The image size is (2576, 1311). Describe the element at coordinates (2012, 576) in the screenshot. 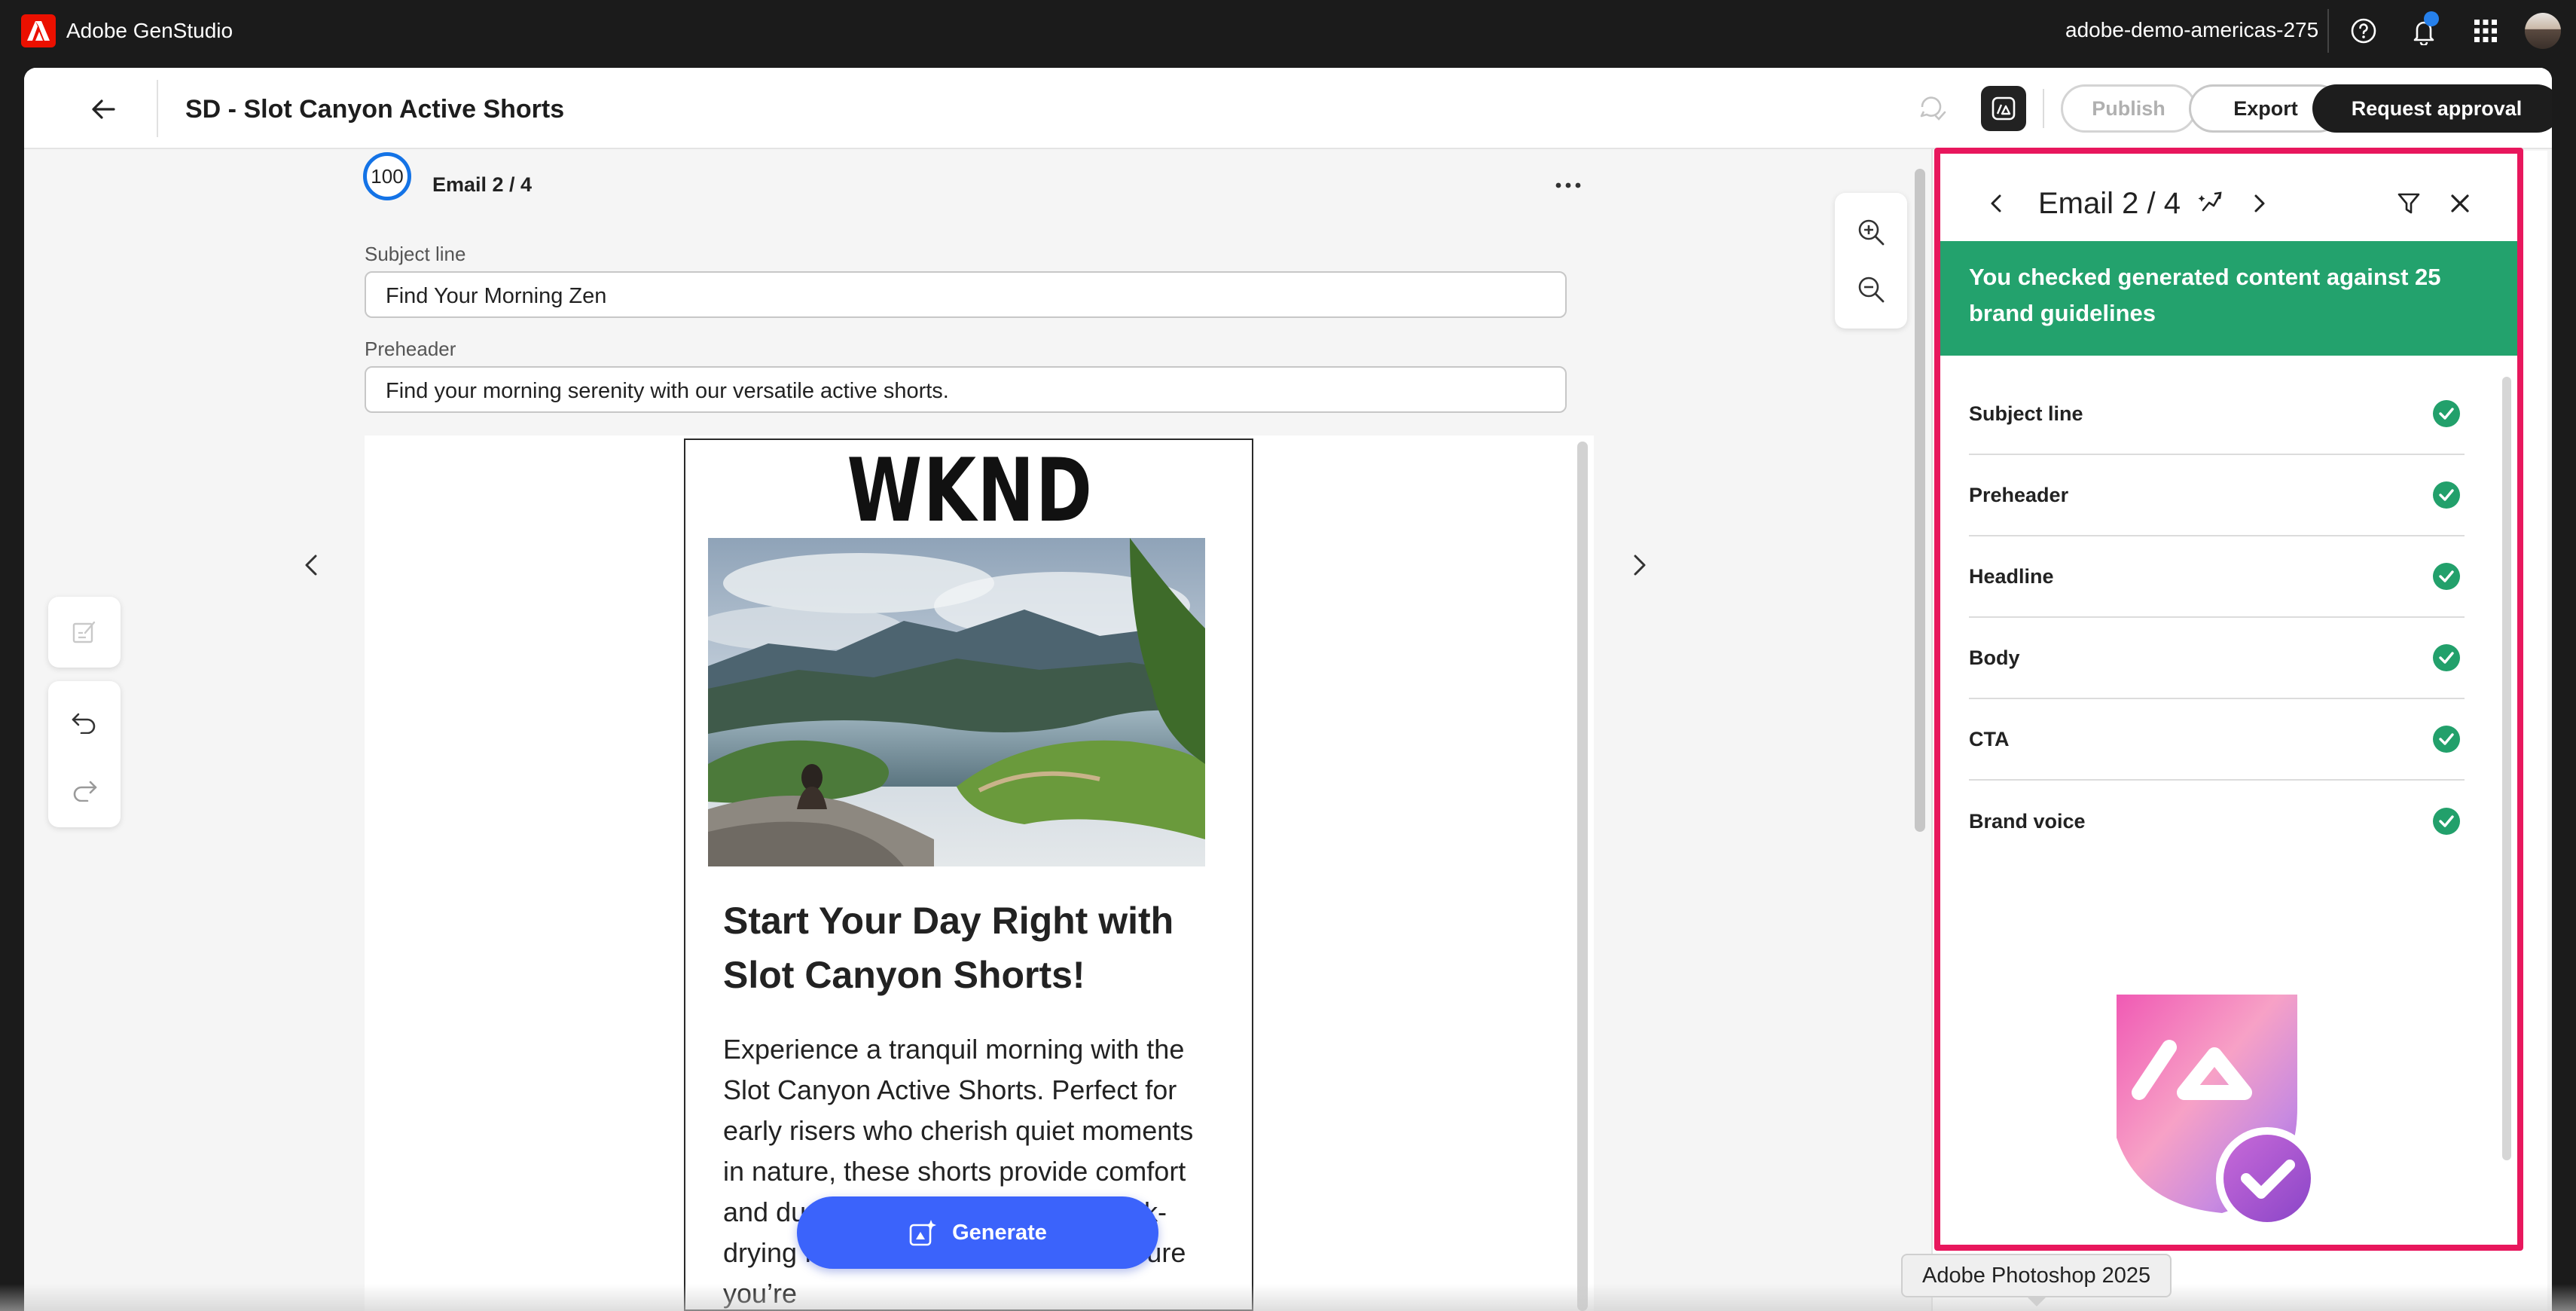

I see `check-label: Headline` at that location.